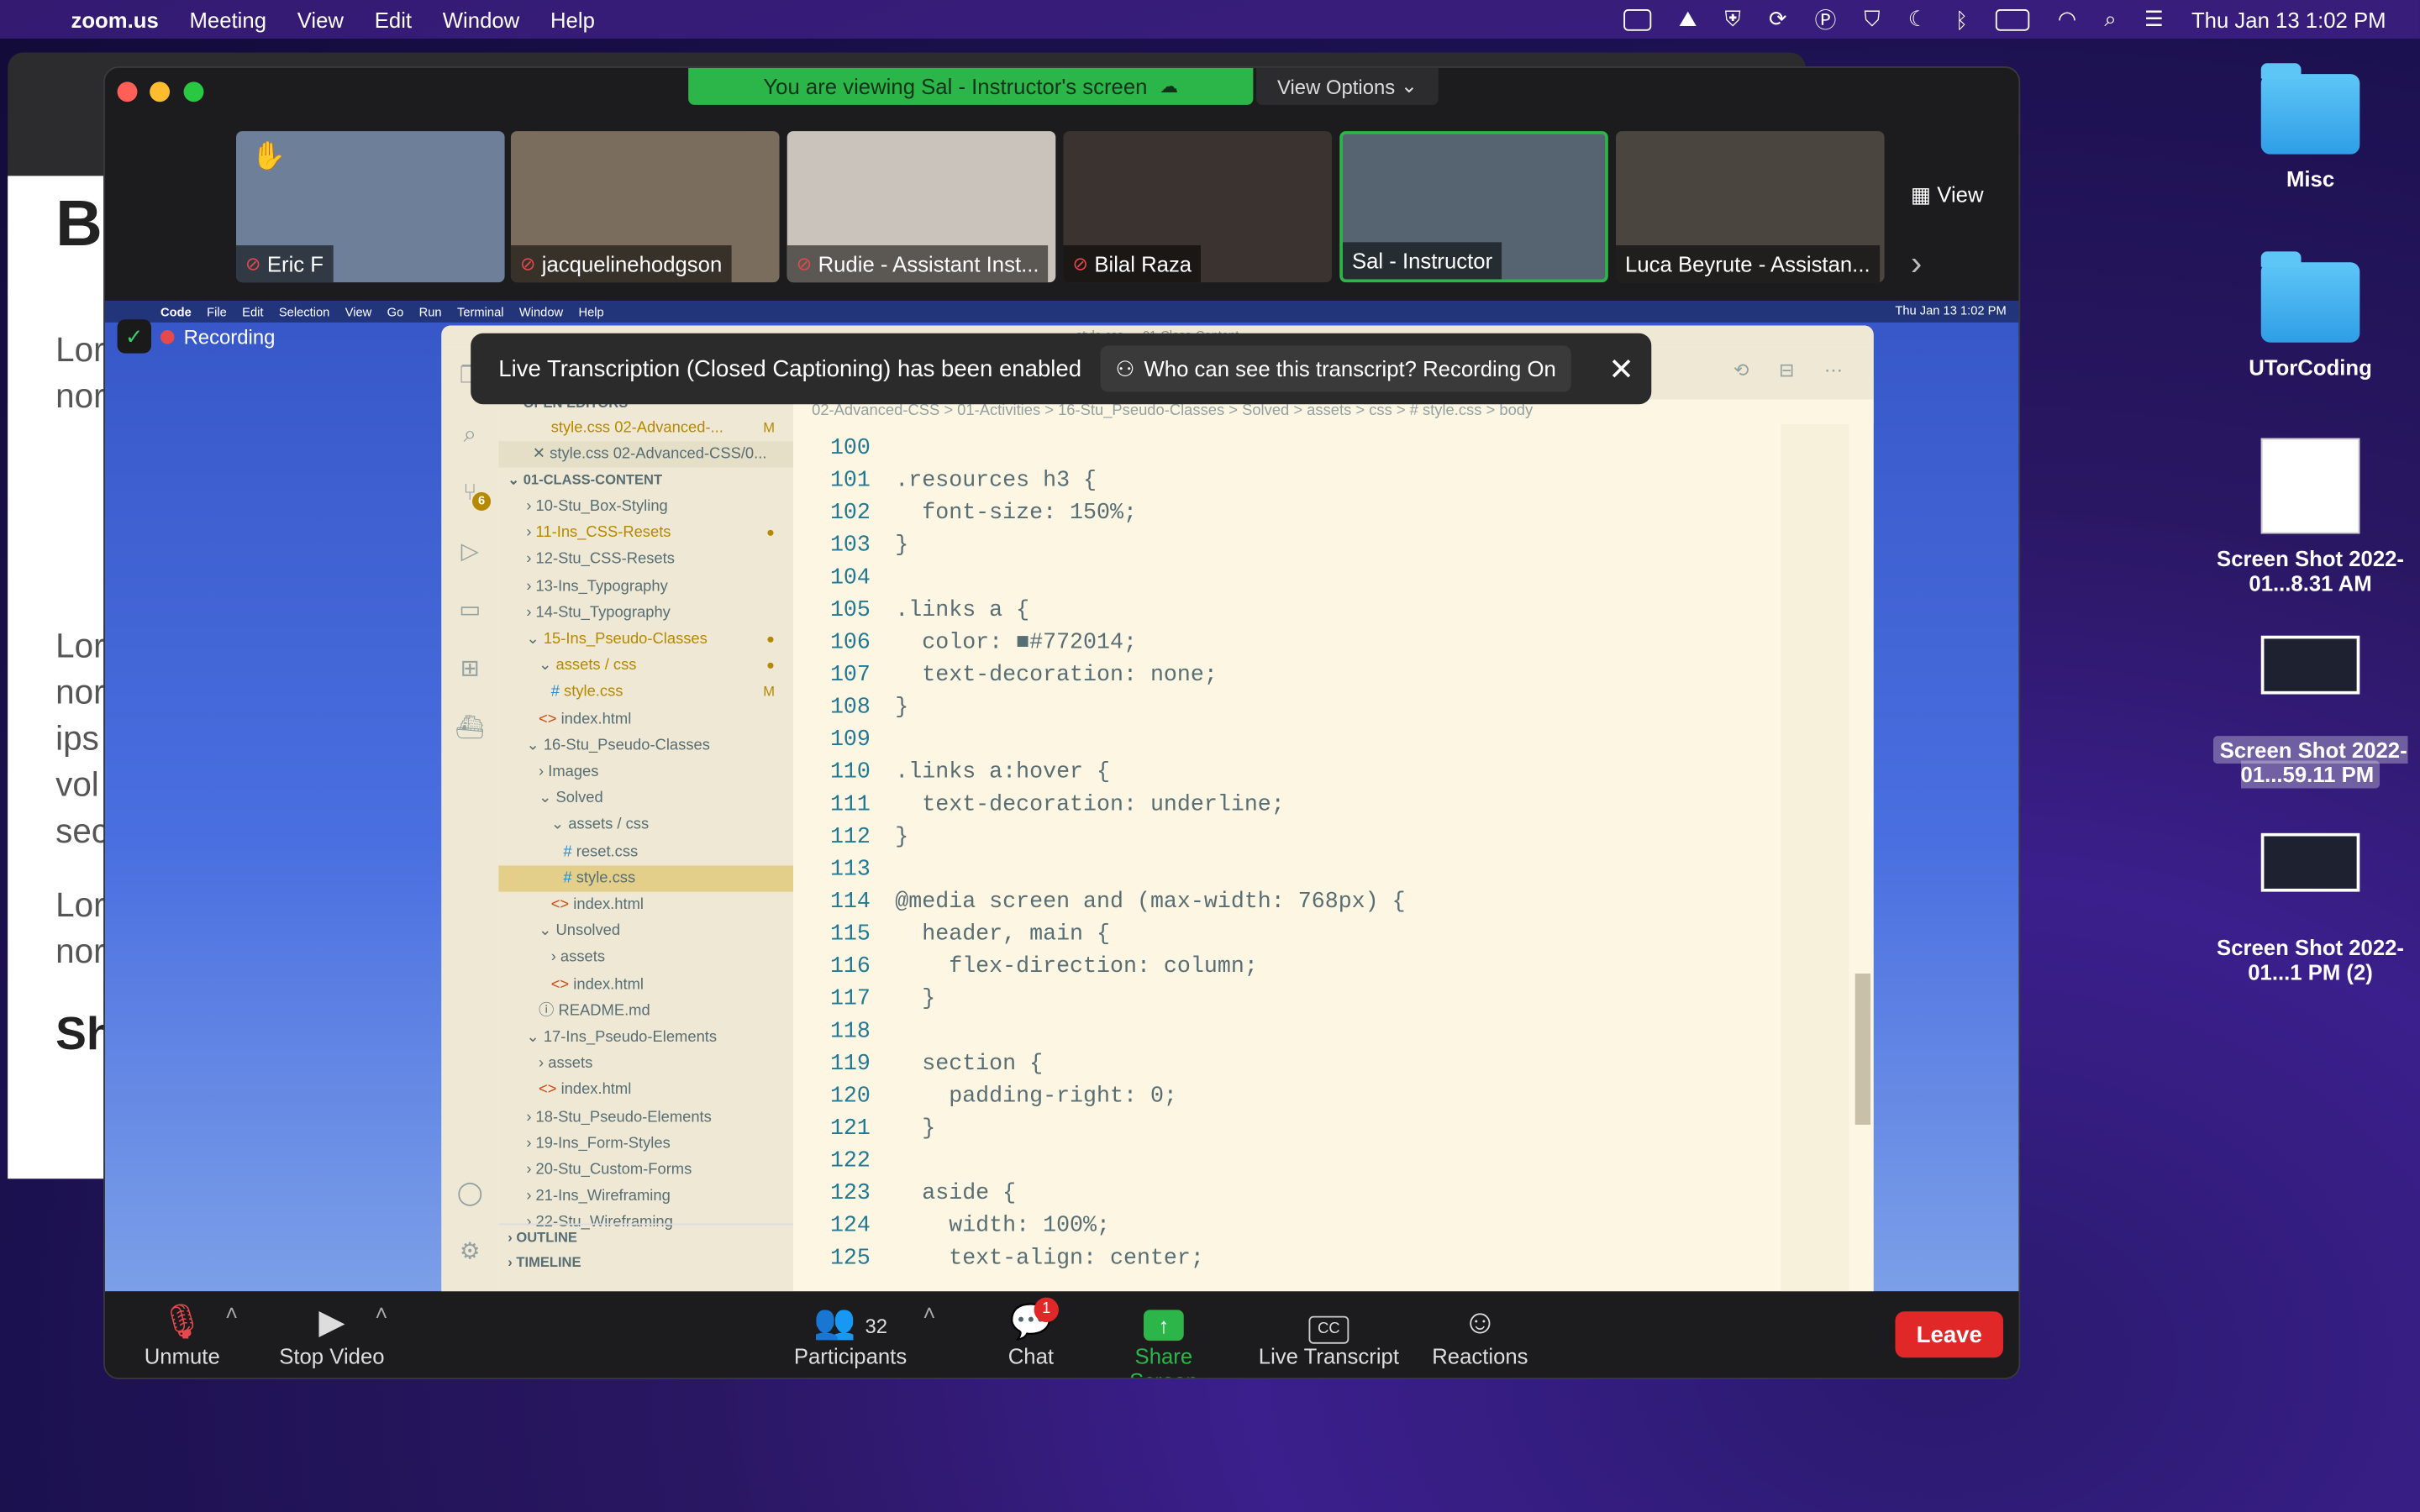 This screenshot has width=2420, height=1512. Describe the element at coordinates (1016, 513) in the screenshot. I see `code-line: font-size: 150%;` at that location.